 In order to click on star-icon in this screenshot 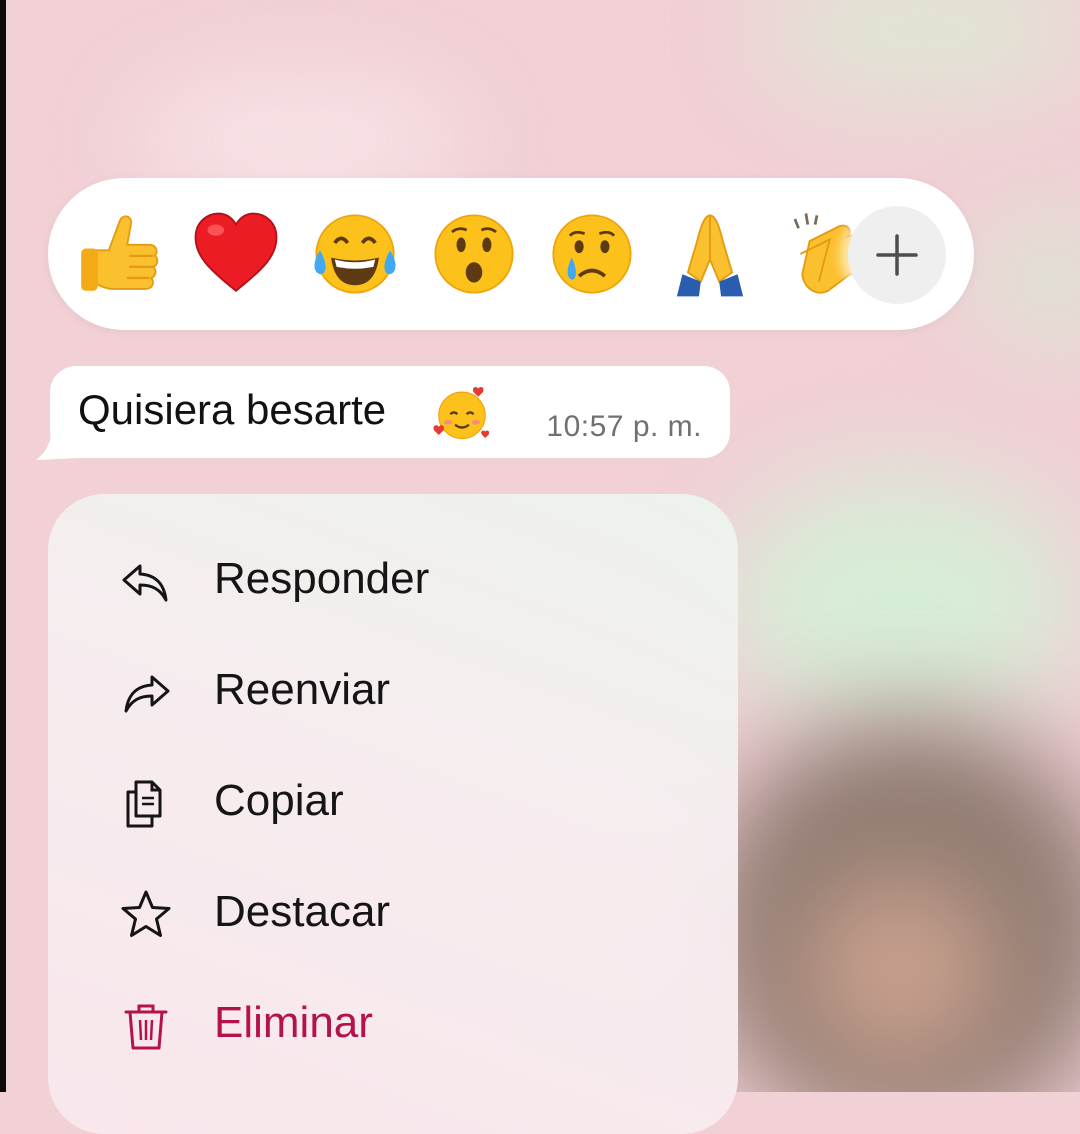, I will do `click(146, 915)`.